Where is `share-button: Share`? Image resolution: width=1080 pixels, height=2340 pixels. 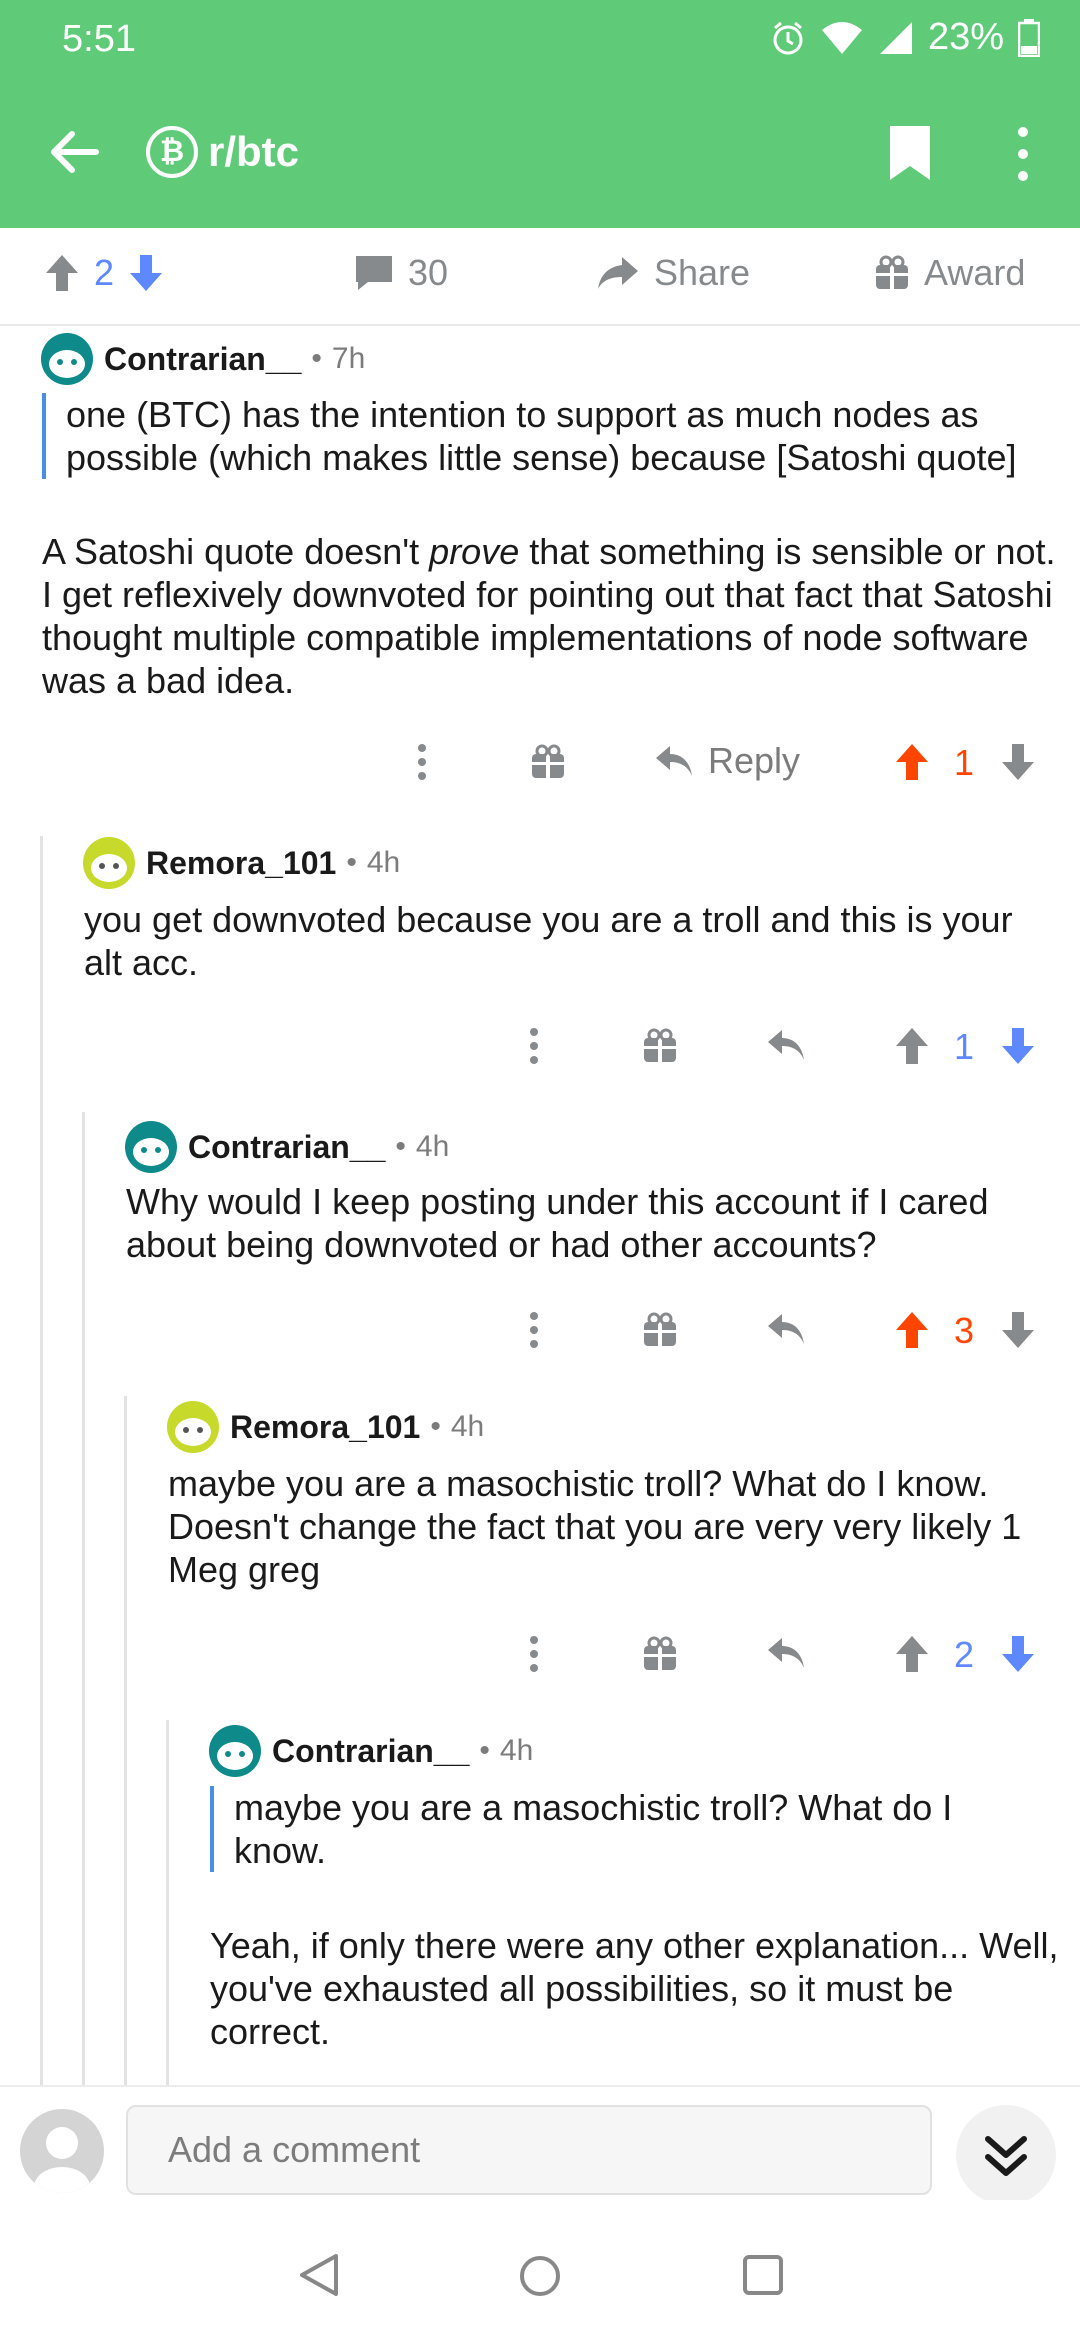
share-button: Share is located at coordinates (673, 273).